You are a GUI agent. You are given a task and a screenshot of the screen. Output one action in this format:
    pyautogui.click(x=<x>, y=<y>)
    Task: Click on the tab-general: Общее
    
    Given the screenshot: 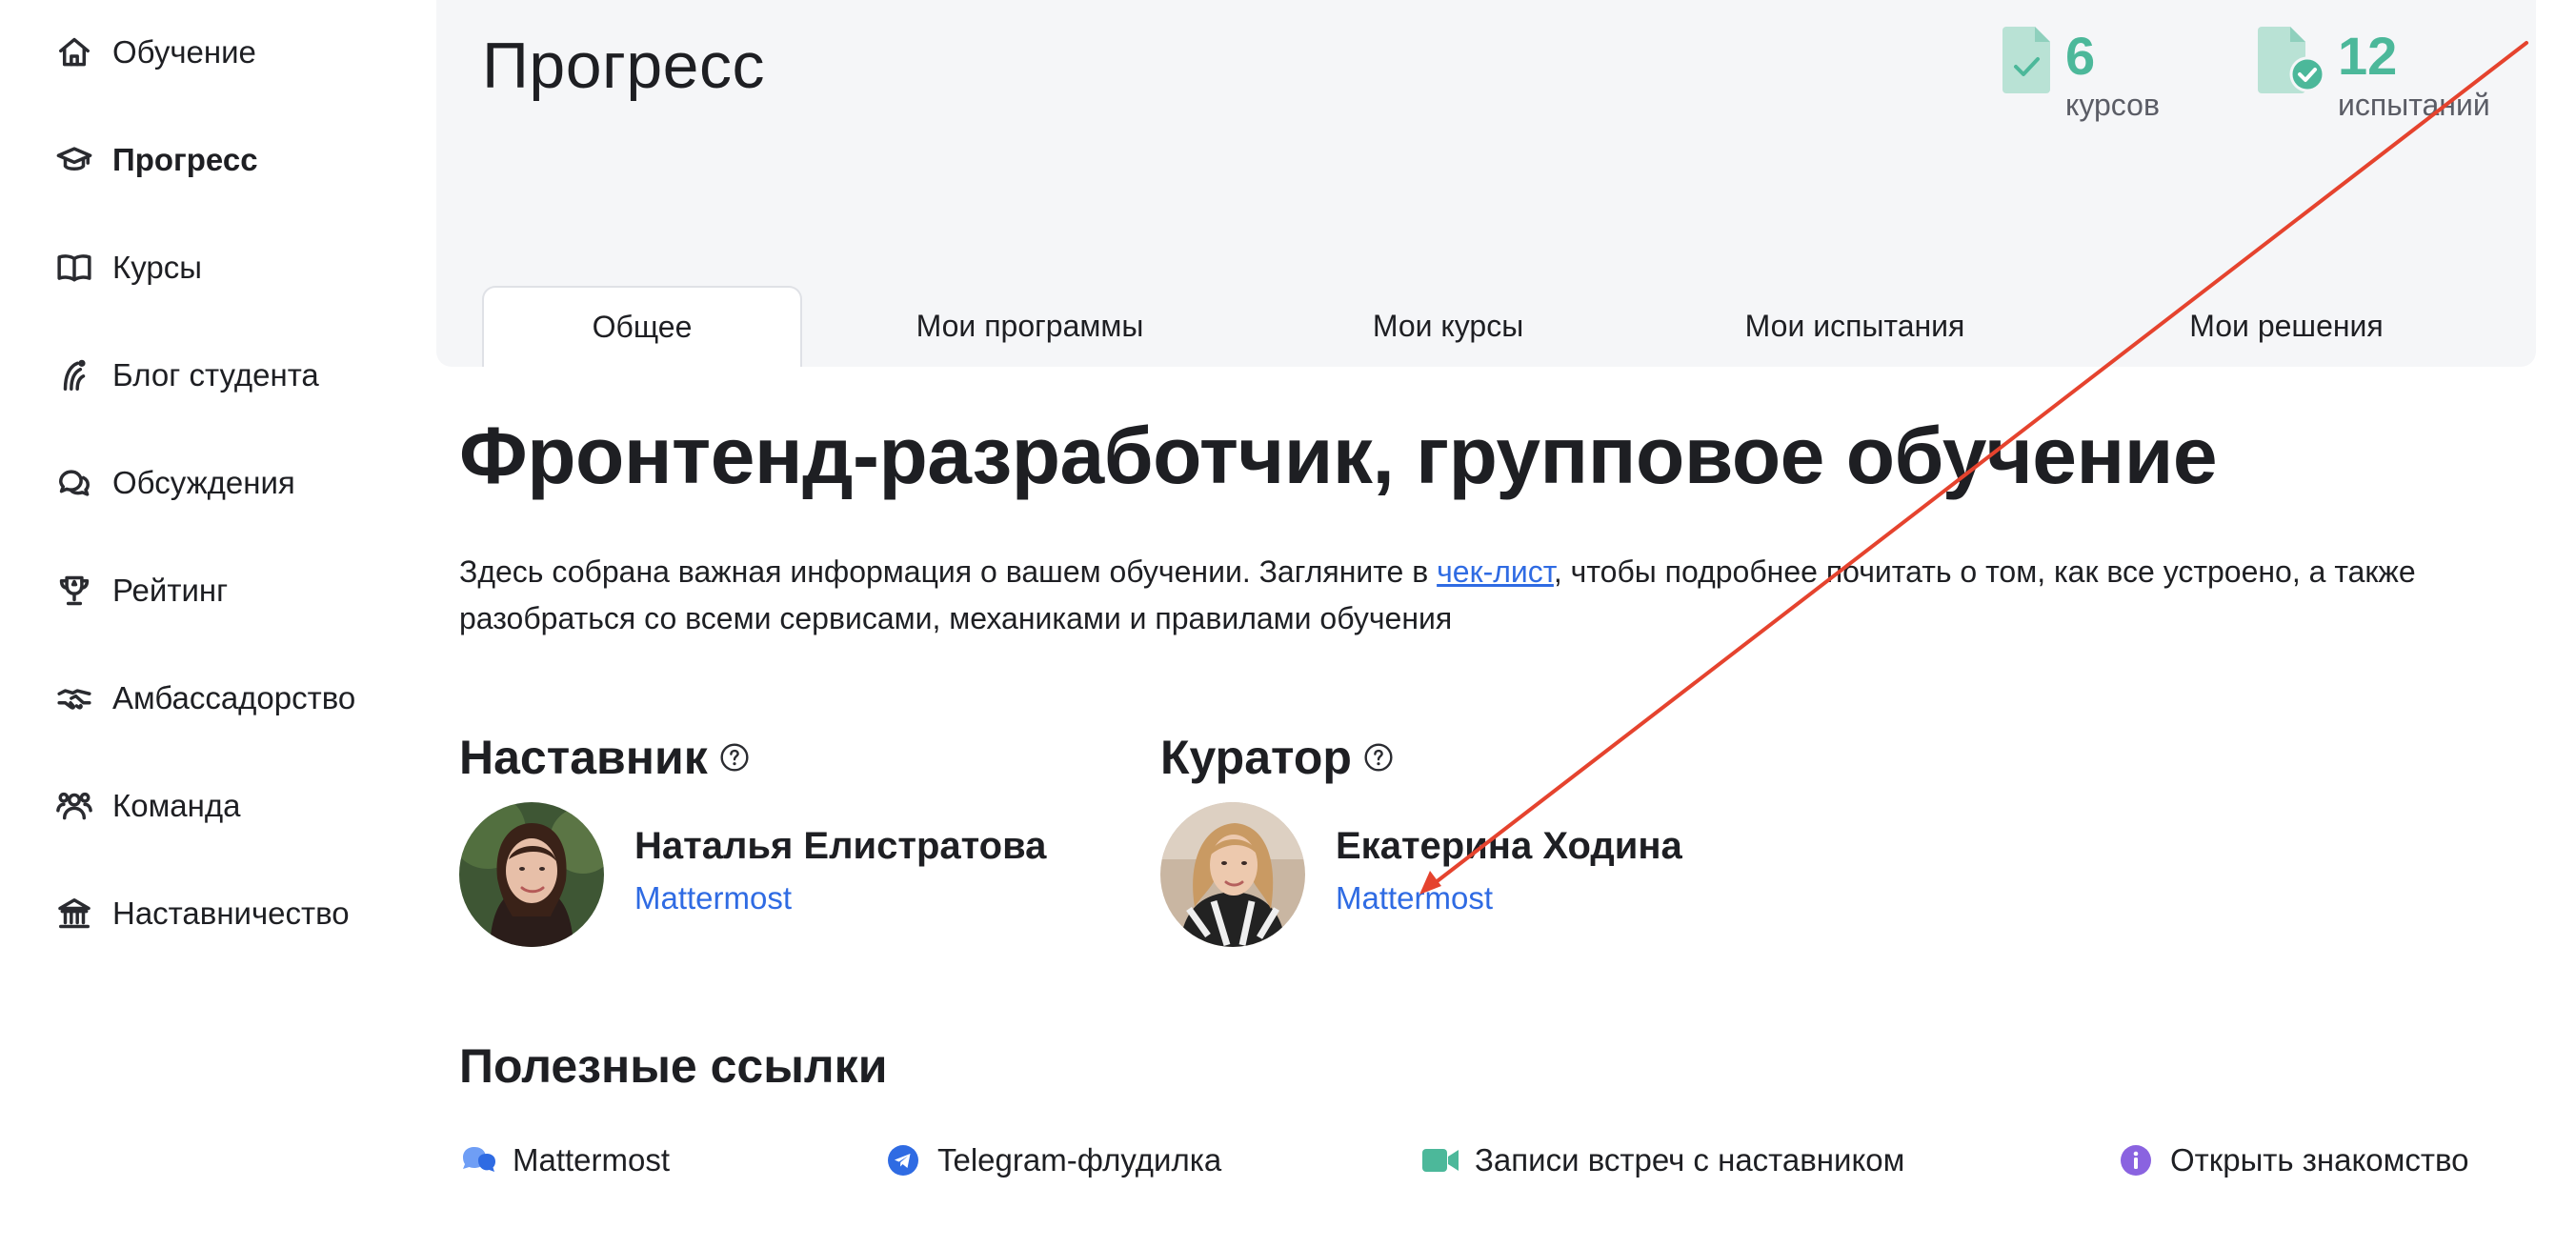 What is the action you would take?
    pyautogui.click(x=642, y=326)
    